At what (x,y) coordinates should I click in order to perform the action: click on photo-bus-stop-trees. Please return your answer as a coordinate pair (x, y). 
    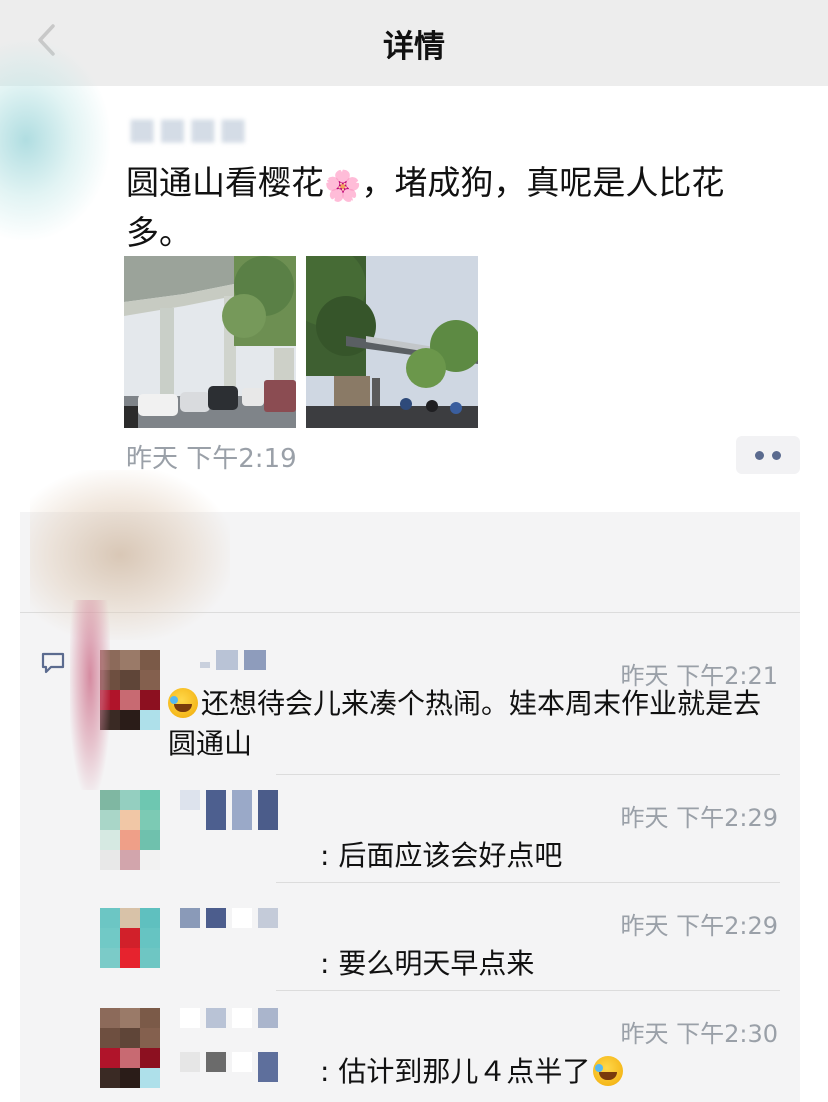
    Looking at the image, I should click on (392, 342).